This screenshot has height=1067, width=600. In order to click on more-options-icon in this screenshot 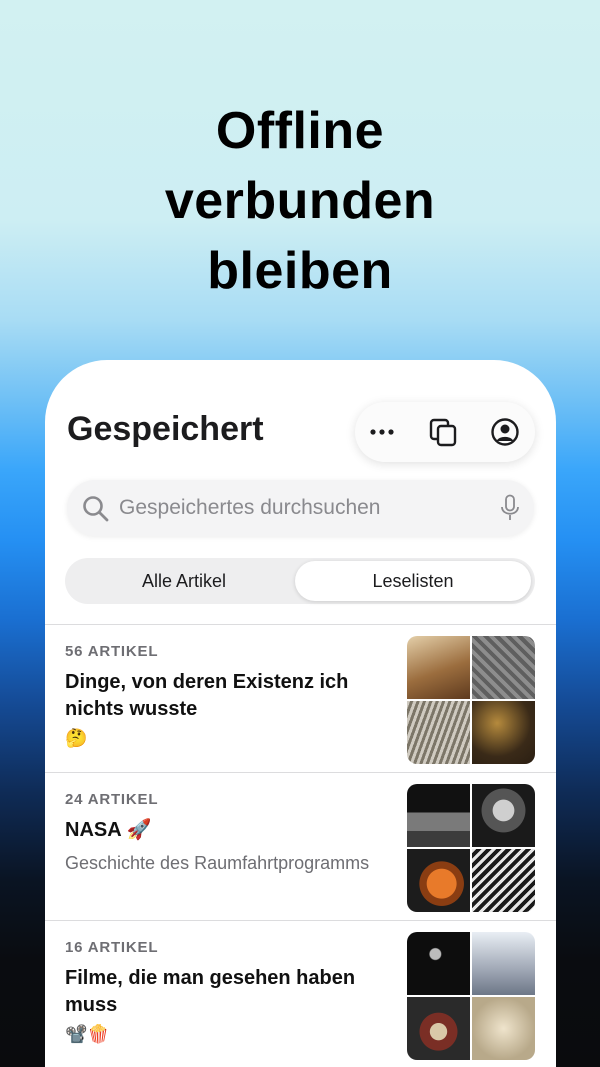, I will do `click(382, 432)`.